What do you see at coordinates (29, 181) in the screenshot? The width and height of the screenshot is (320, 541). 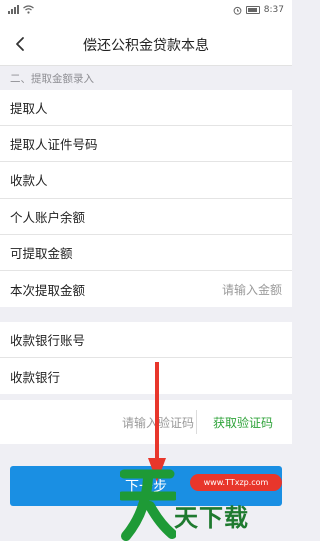 I see `field-payee-label: 收款人` at bounding box center [29, 181].